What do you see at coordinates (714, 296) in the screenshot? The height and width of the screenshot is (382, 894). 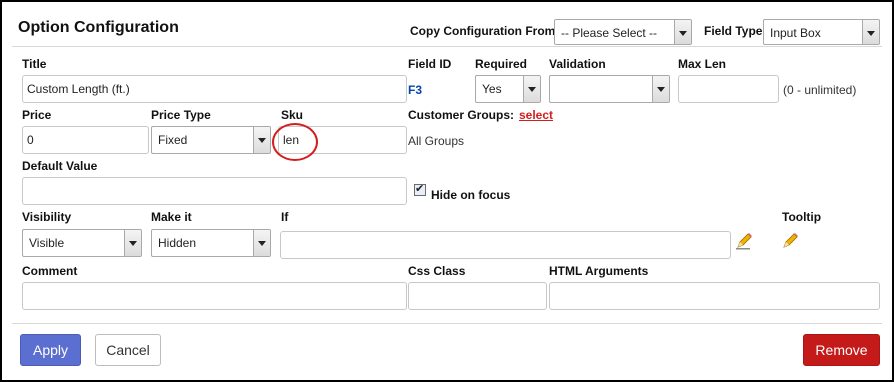 I see `html-arguments-input` at bounding box center [714, 296].